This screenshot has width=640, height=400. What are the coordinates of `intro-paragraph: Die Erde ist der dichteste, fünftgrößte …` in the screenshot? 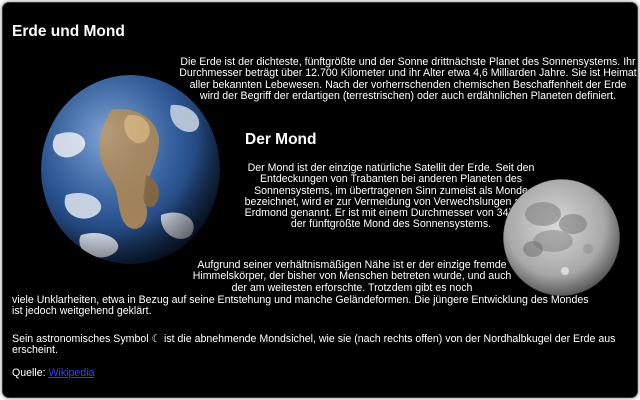 It's located at (408, 79).